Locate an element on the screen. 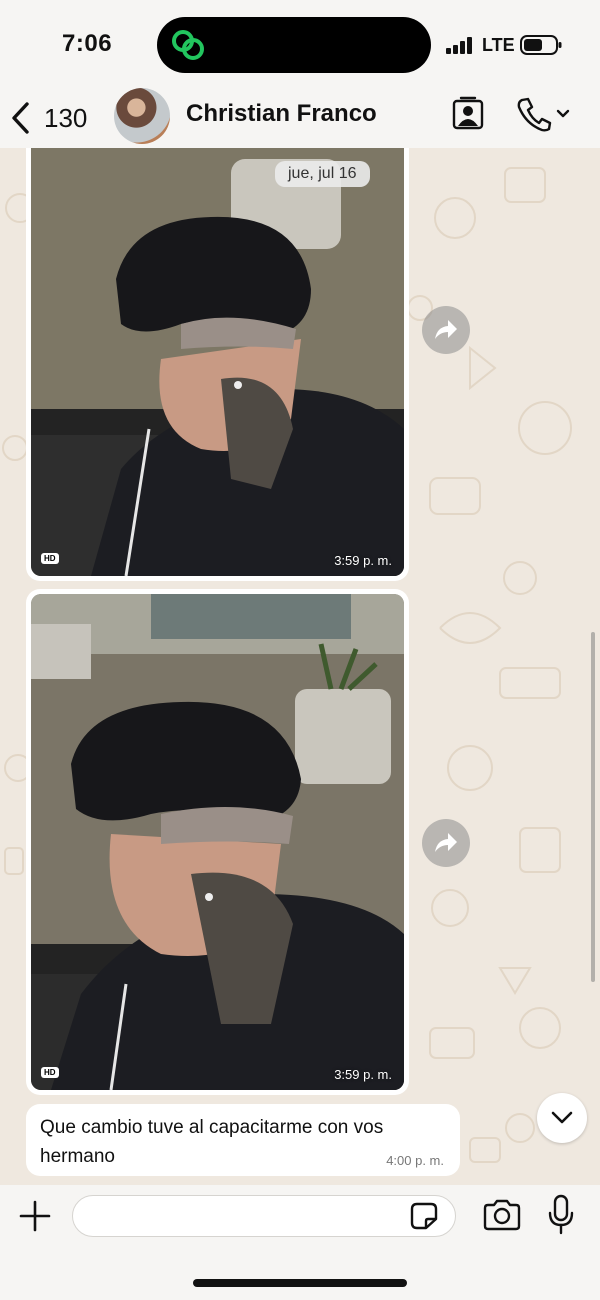 This screenshot has width=600, height=1300. chat-header: 130 Christian Franco is located at coordinates (300, 118).